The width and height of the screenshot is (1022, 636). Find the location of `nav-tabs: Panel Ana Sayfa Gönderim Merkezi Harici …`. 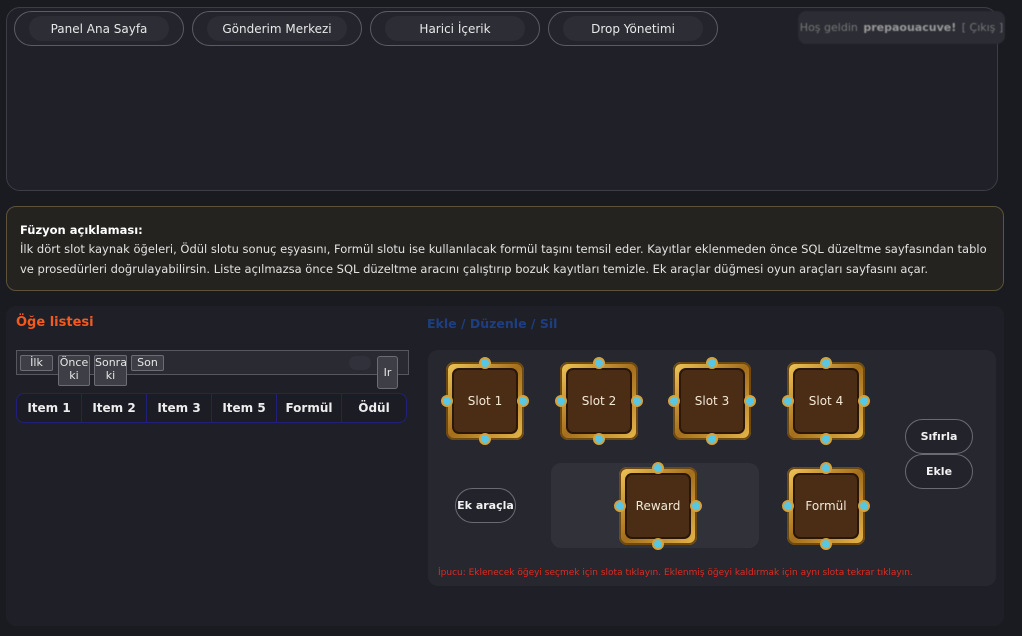

nav-tabs: Panel Ana Sayfa Gönderim Merkezi Harici … is located at coordinates (366, 28).